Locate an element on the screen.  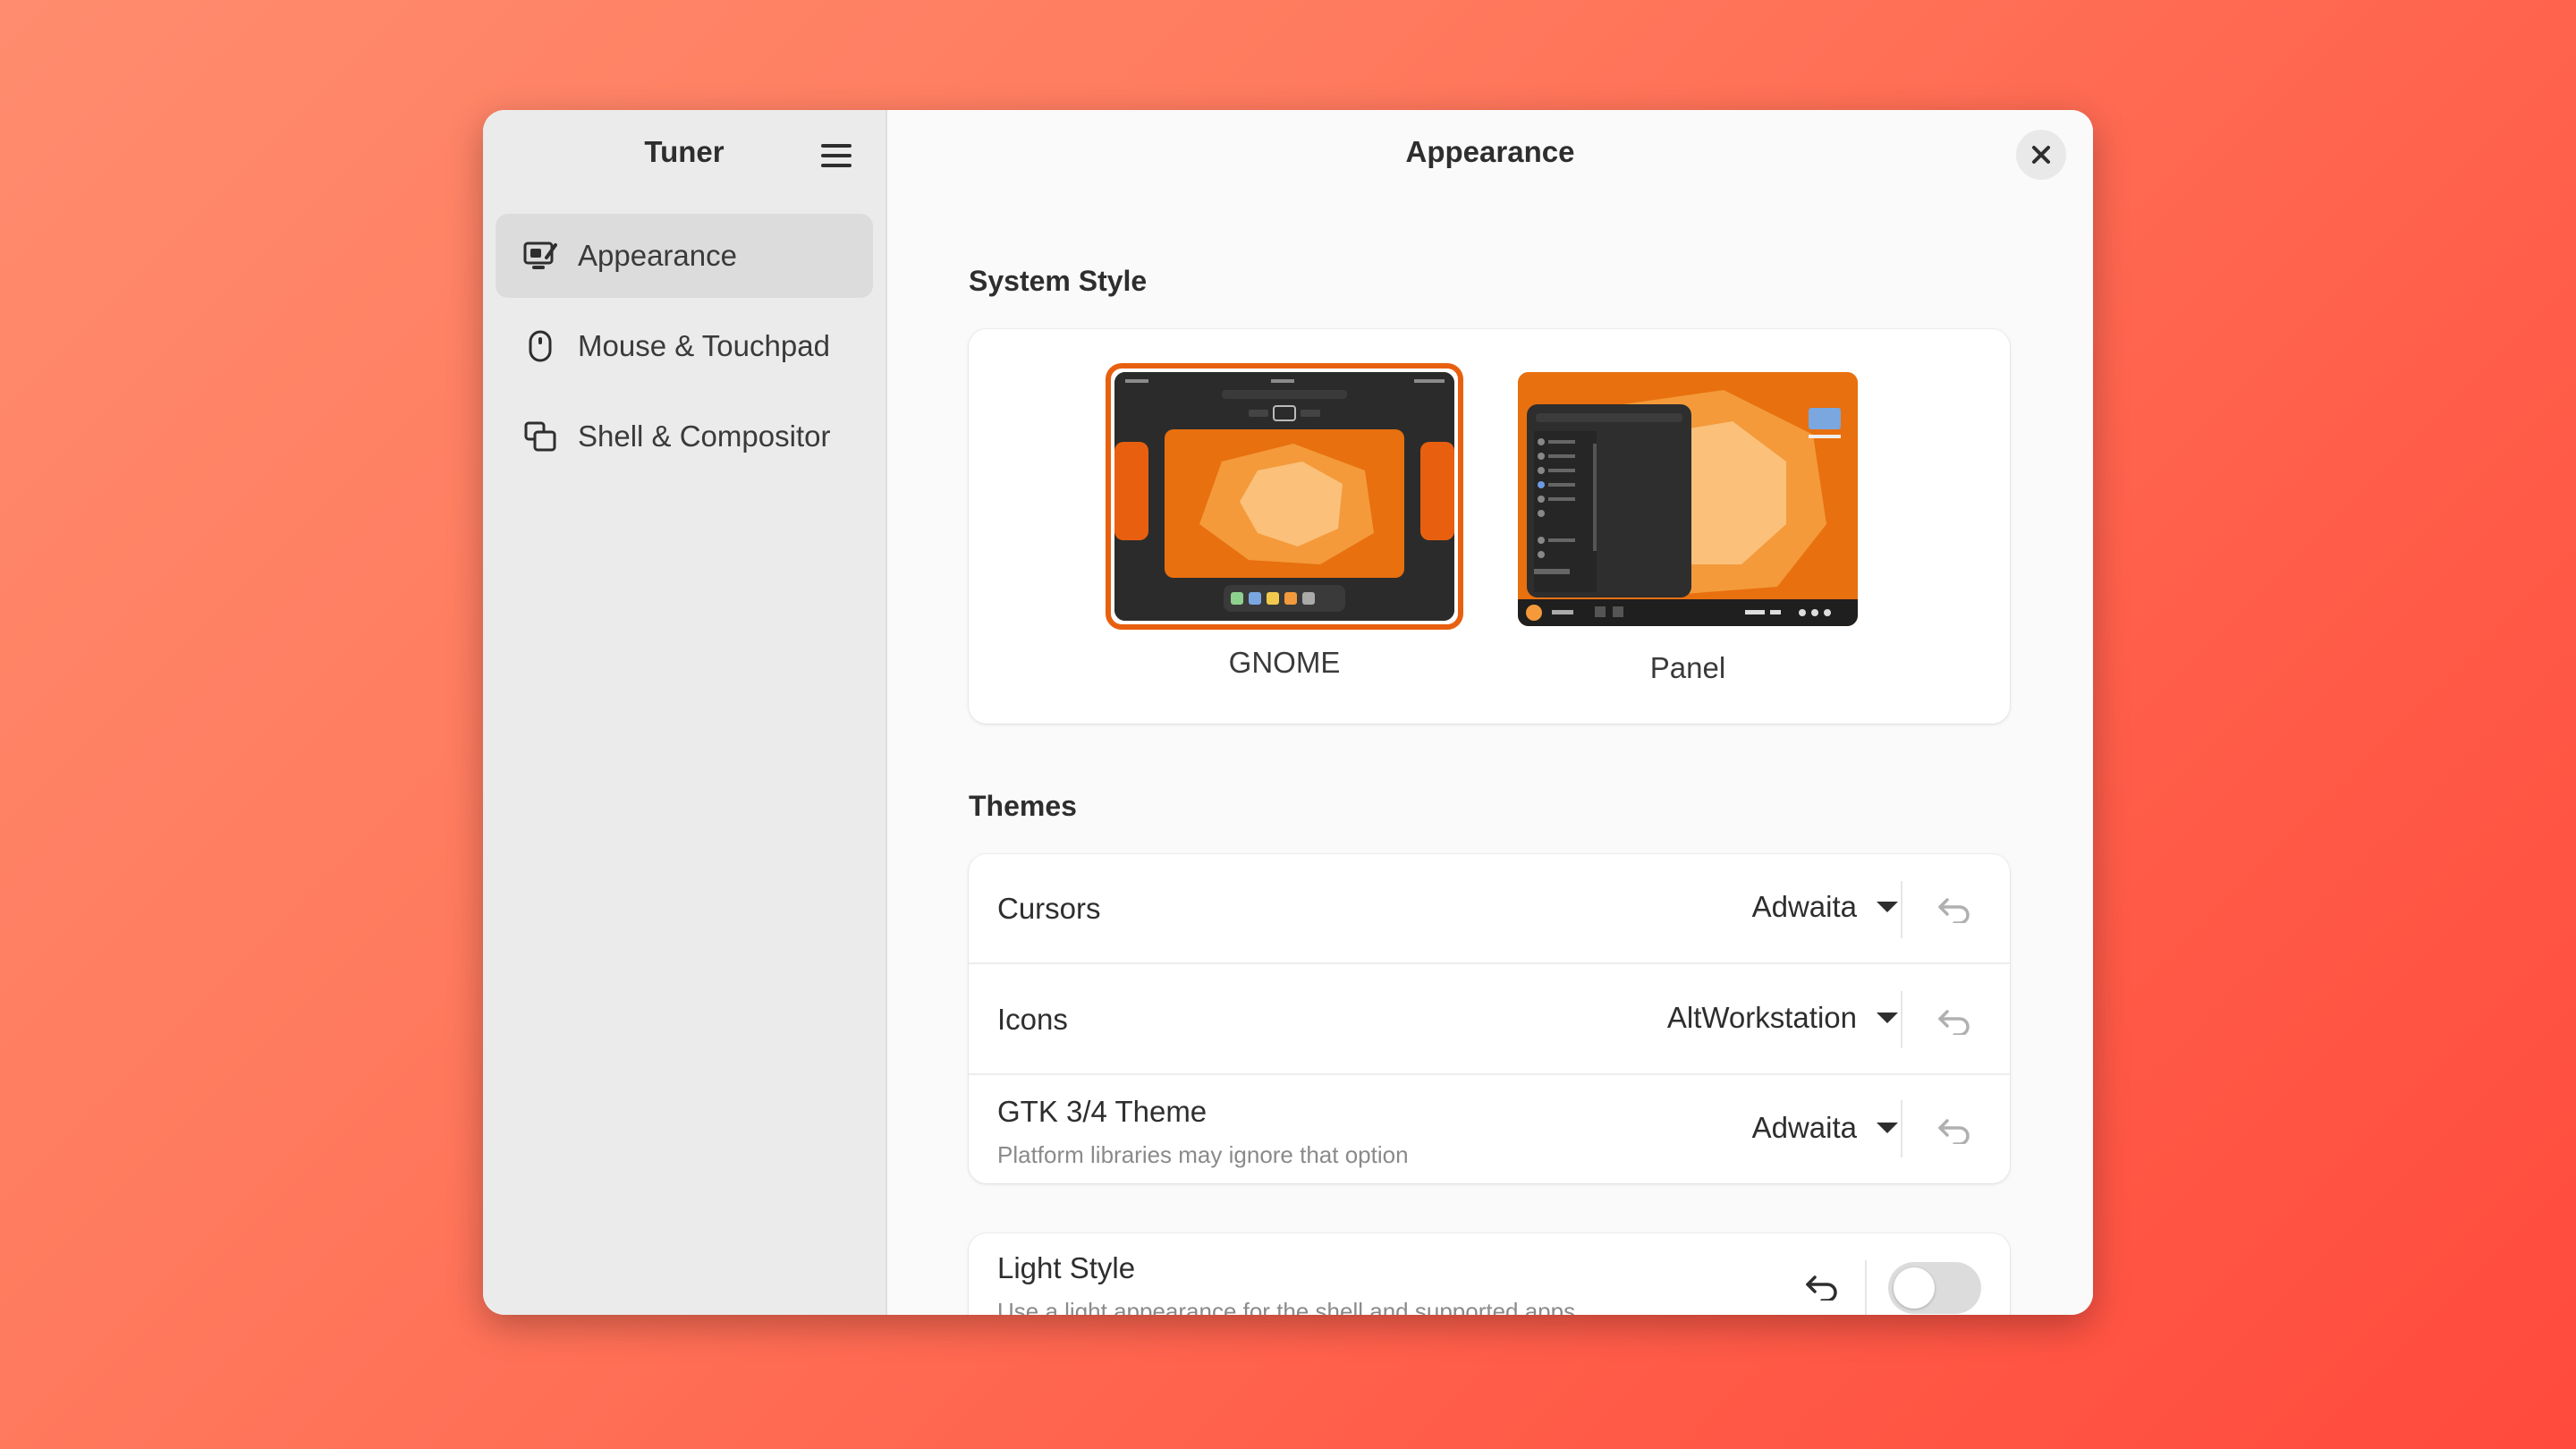
theme-row-cursors: Cursors Adwaita is located at coordinates (1489, 909).